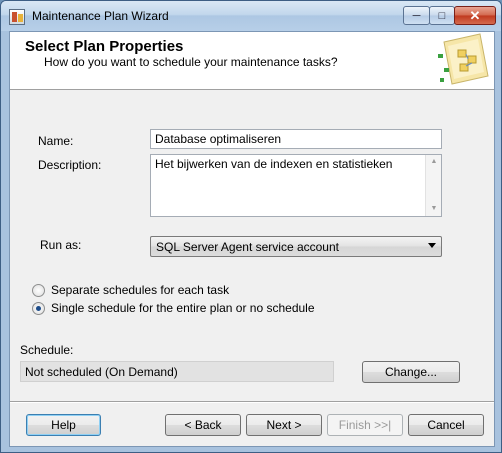  Describe the element at coordinates (203, 425) in the screenshot. I see `back-button: < Back` at that location.